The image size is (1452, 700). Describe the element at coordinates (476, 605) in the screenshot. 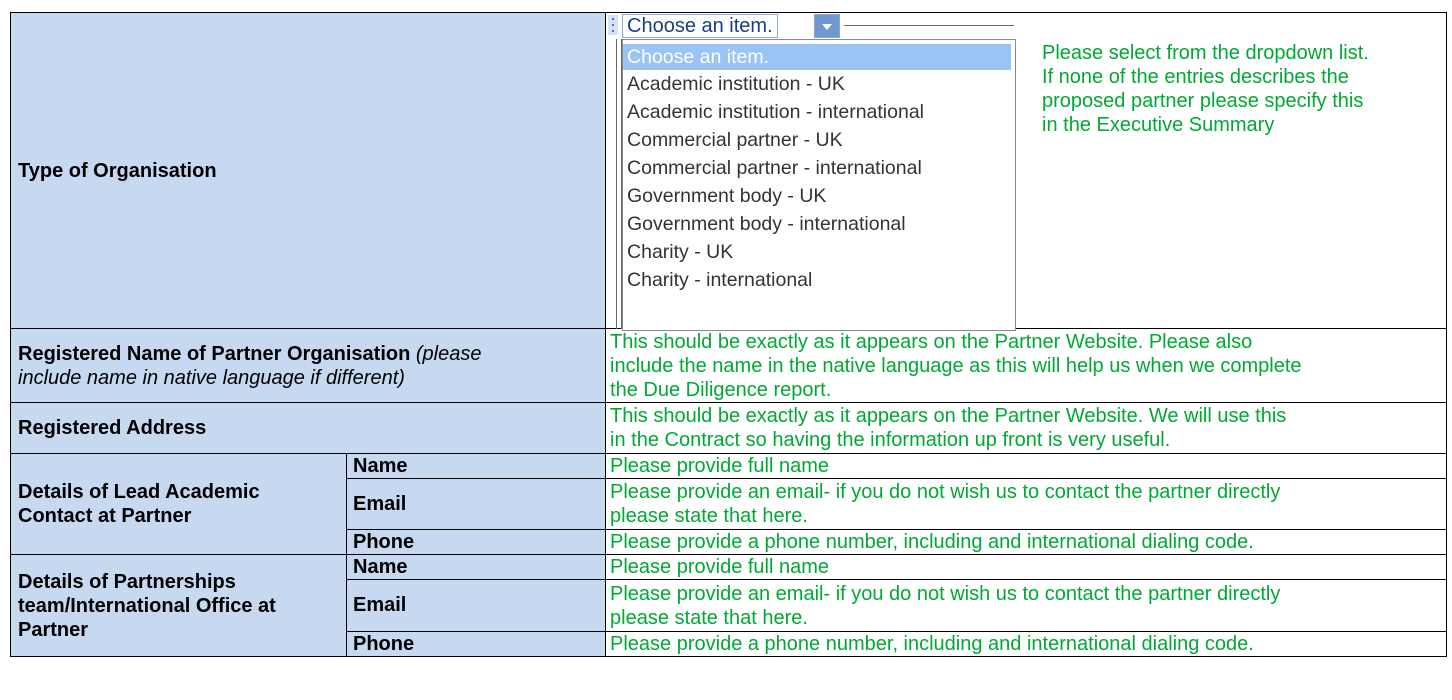

I see `partnerships-email-label: Email` at that location.